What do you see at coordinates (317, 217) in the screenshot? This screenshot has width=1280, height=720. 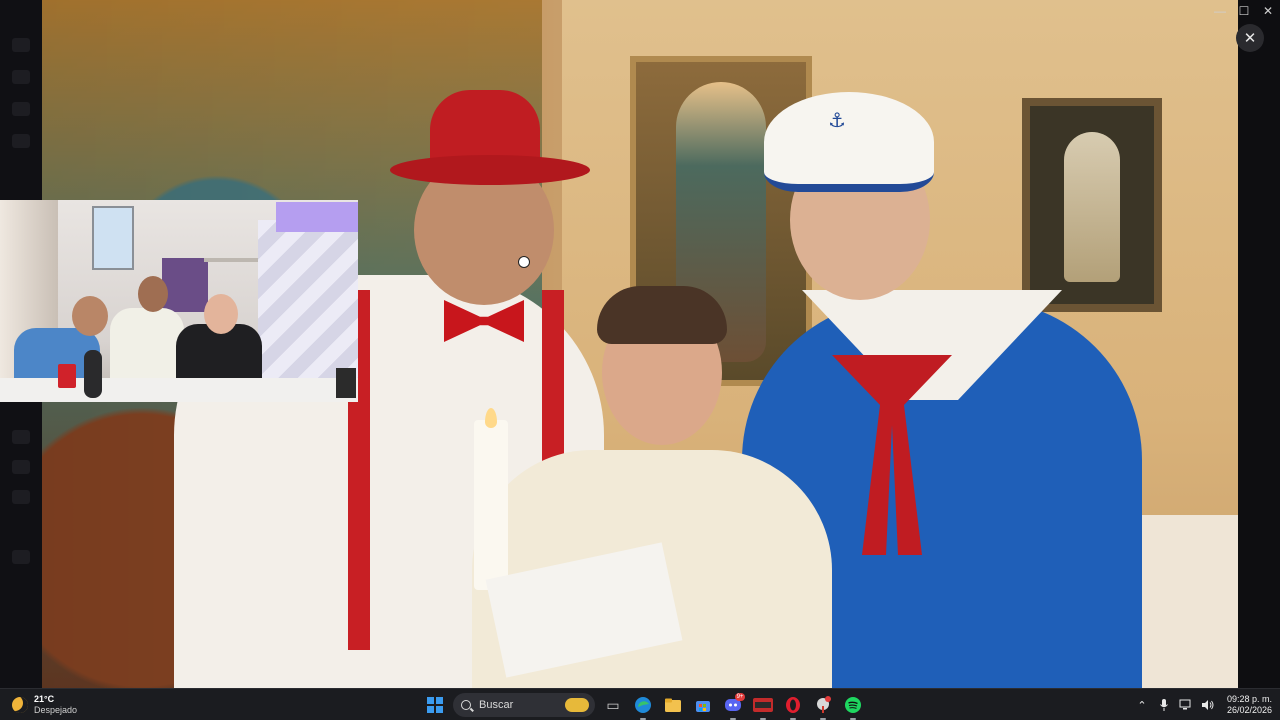 I see `led-light` at bounding box center [317, 217].